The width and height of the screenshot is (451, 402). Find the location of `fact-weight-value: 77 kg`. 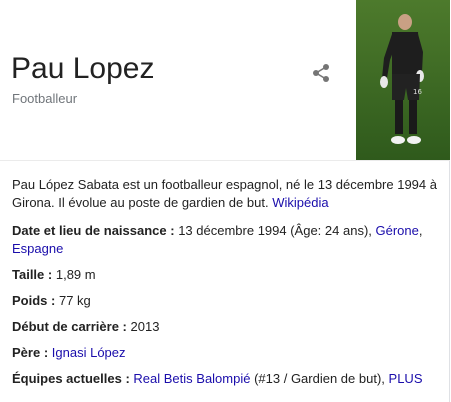

fact-weight-value: 77 kg is located at coordinates (74, 300).